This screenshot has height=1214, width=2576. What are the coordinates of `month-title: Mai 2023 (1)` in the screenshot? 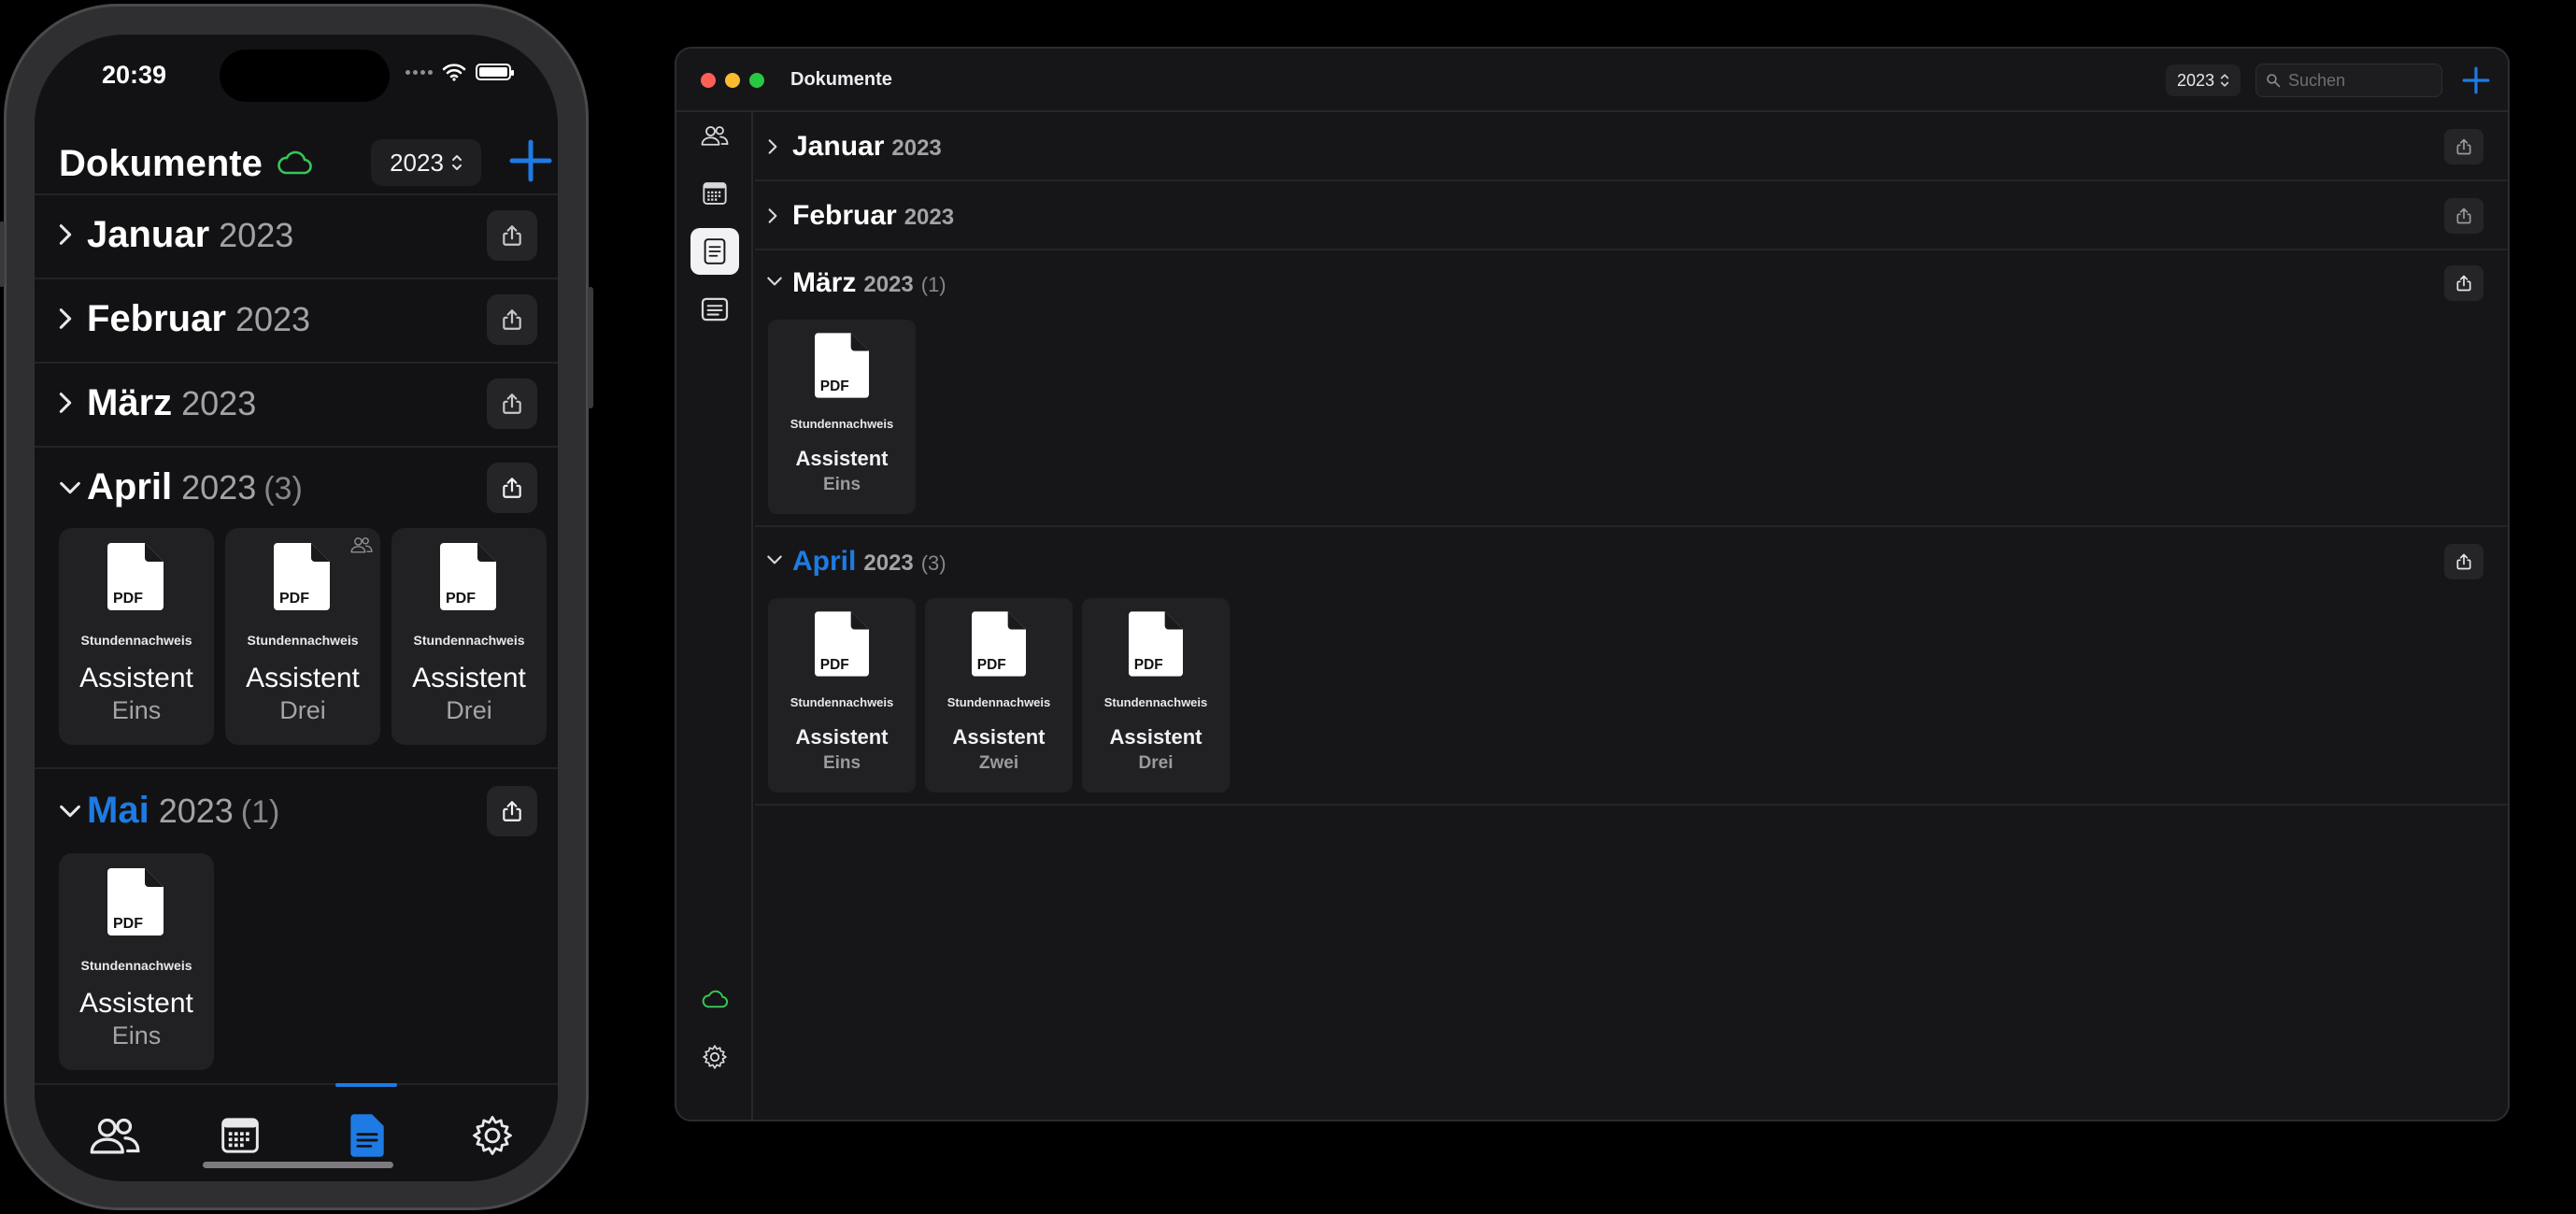 It's located at (183, 811).